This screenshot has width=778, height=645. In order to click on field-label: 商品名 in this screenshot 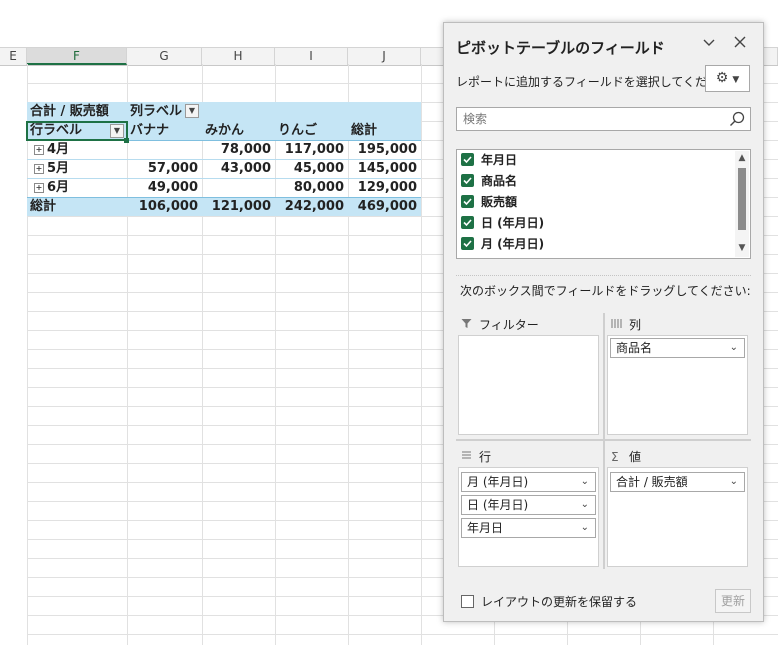, I will do `click(499, 181)`.